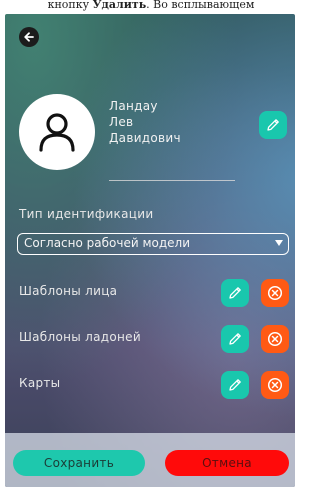 This screenshot has height=487, width=320. I want to click on delete-face-templates-button, so click(275, 293).